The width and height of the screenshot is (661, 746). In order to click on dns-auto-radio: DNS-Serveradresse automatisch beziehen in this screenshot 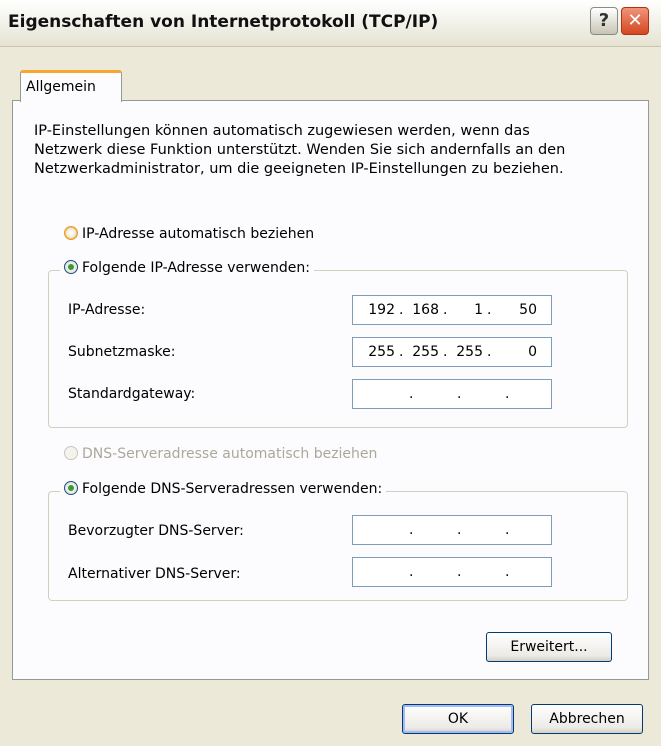, I will do `click(220, 454)`.